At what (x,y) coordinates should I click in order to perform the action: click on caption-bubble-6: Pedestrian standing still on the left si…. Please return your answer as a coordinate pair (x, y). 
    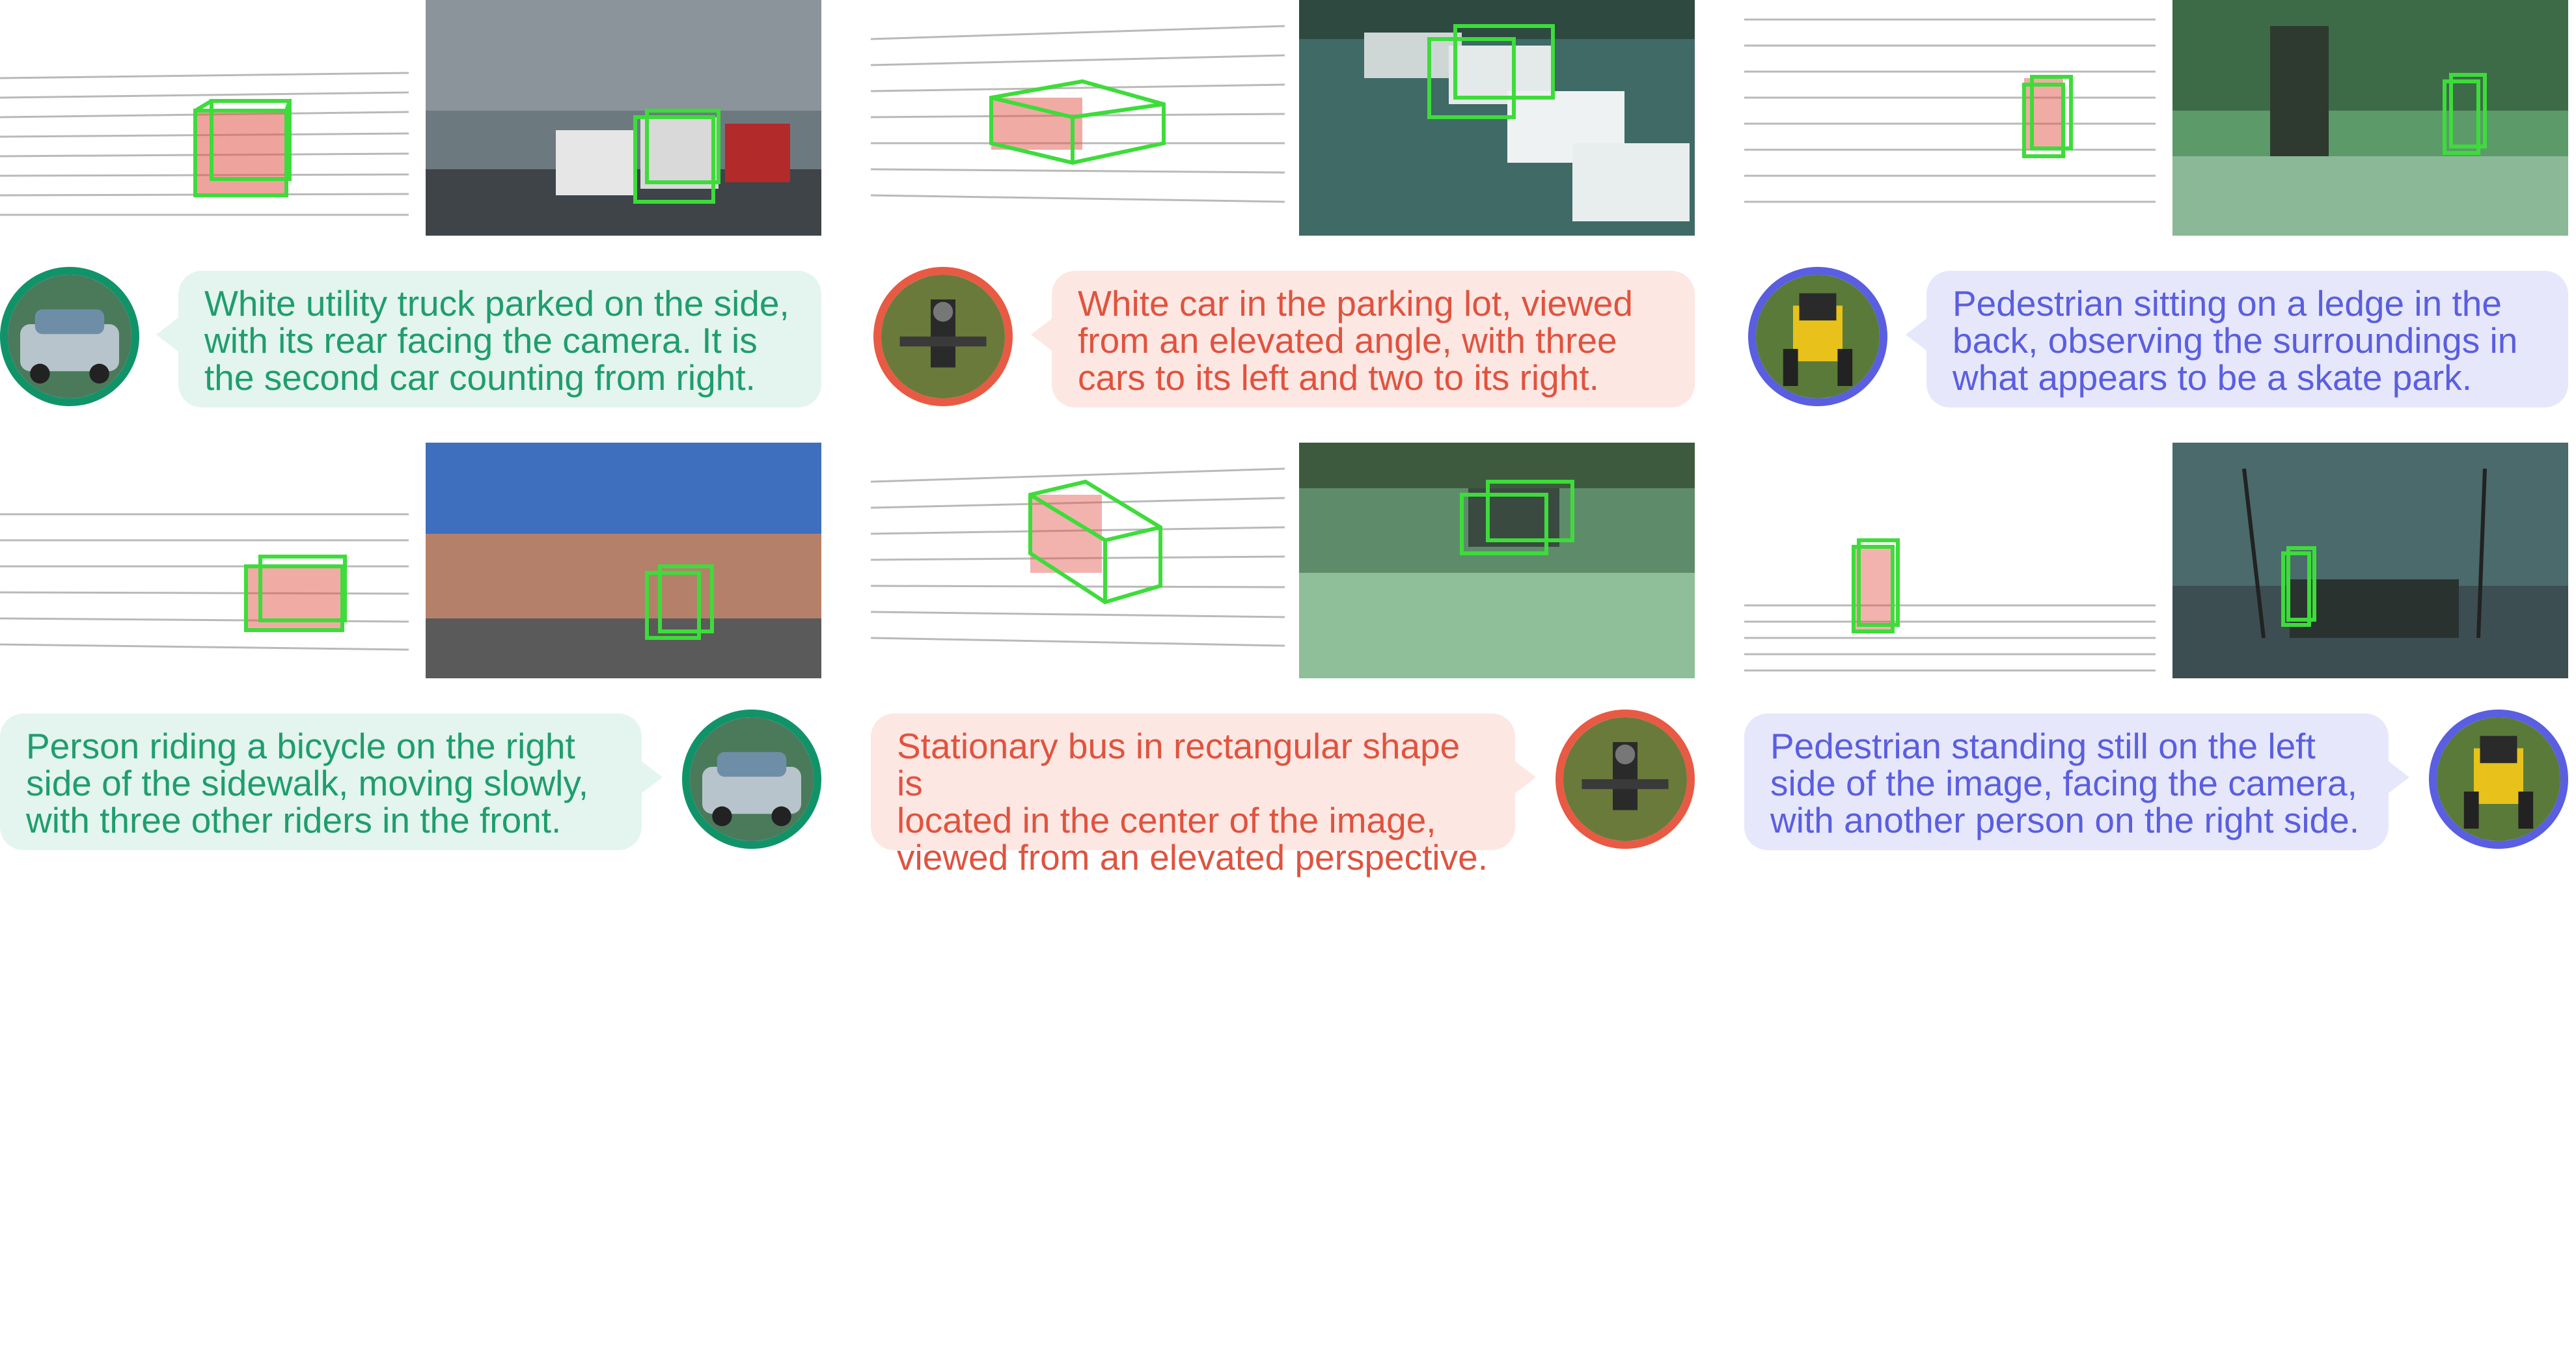
    Looking at the image, I should click on (2067, 781).